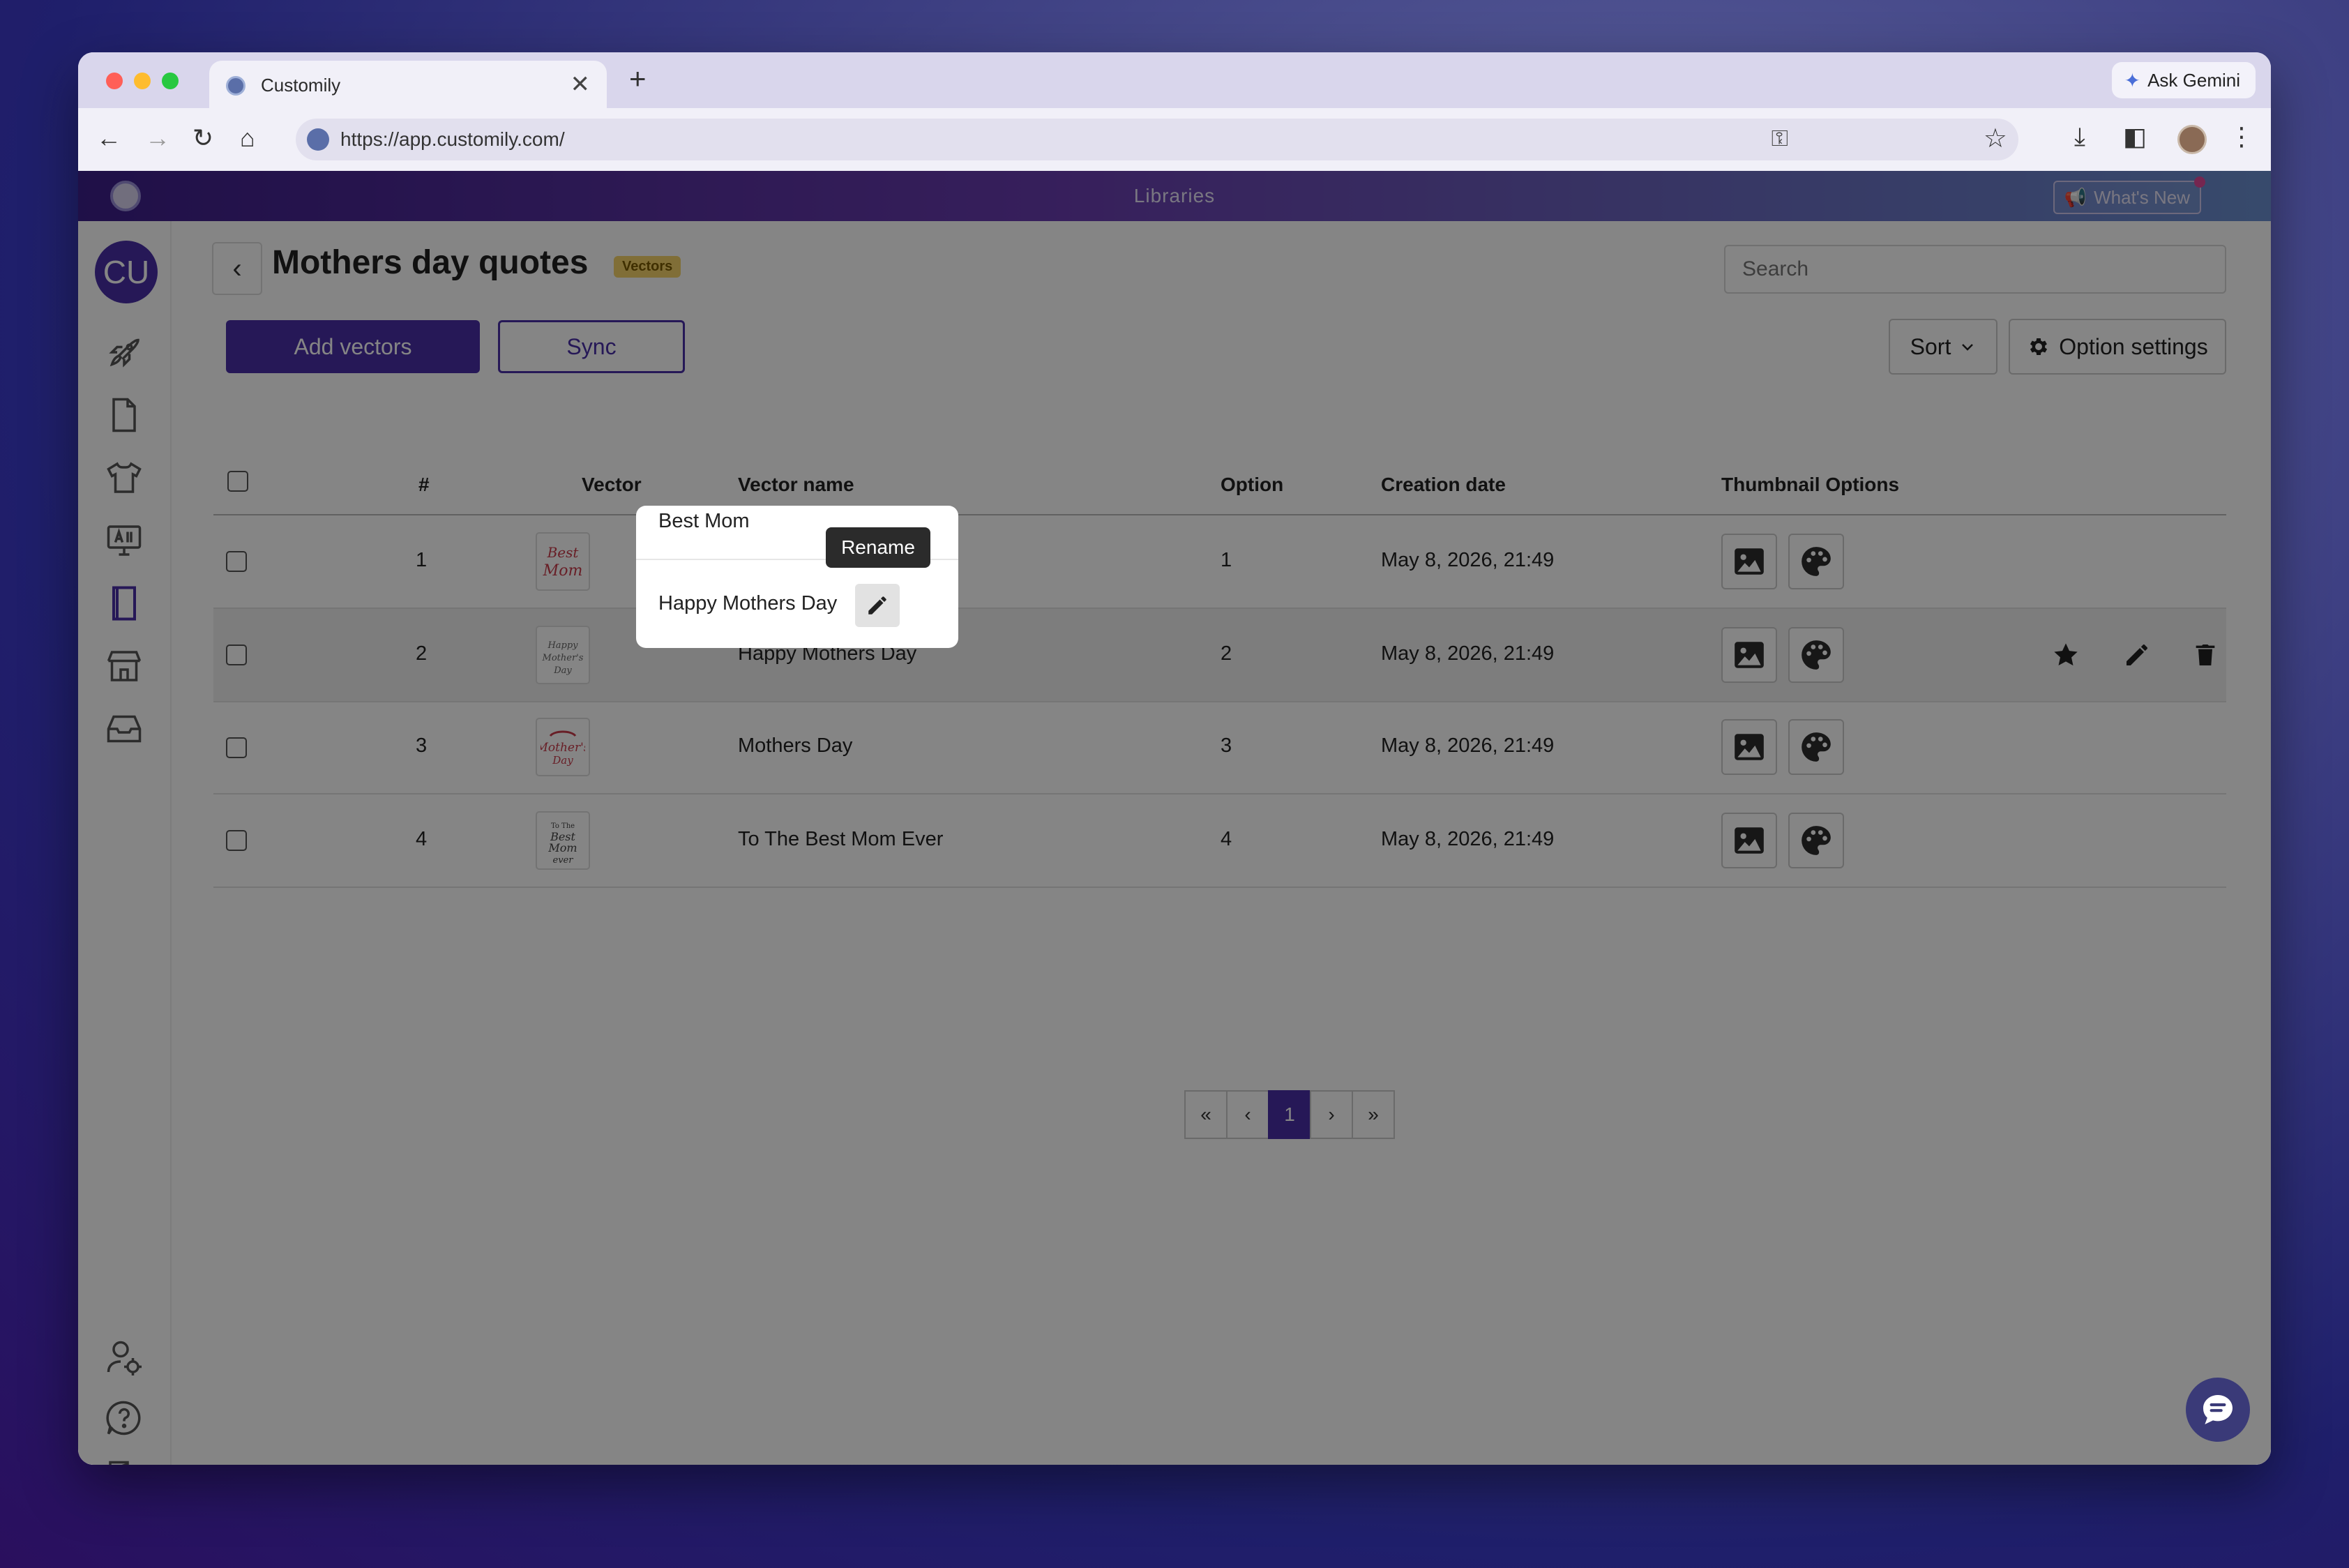  I want to click on option-value: 3, so click(1227, 745).